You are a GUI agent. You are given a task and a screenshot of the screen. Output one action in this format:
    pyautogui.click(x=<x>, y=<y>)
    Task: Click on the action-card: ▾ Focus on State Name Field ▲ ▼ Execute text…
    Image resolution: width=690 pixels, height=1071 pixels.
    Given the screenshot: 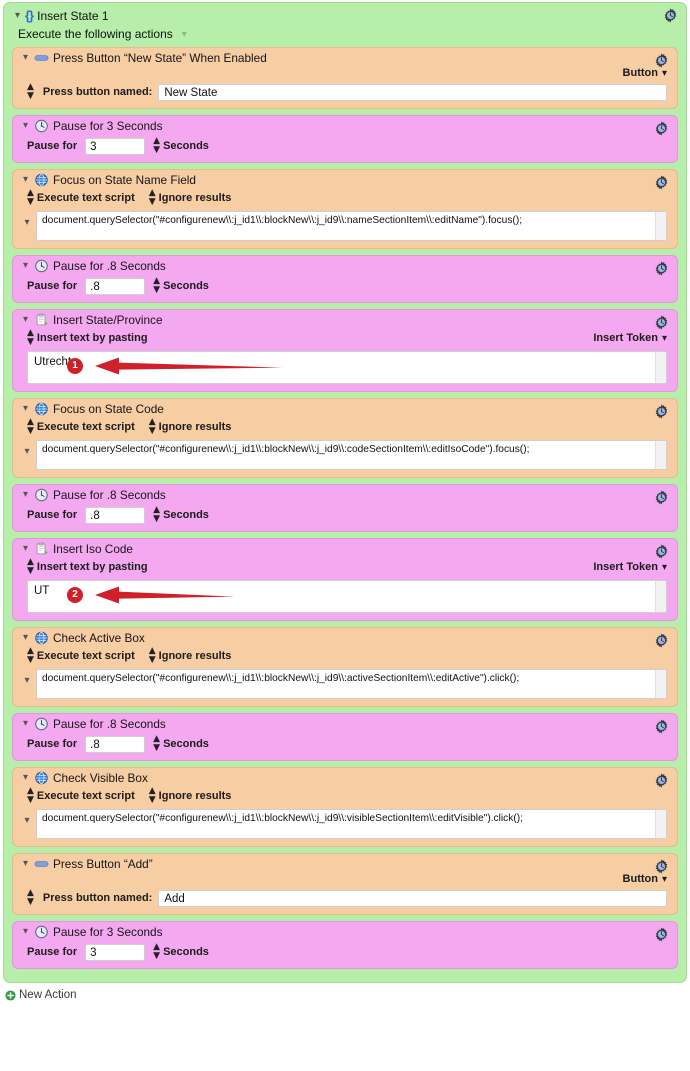 What is the action you would take?
    pyautogui.click(x=345, y=209)
    